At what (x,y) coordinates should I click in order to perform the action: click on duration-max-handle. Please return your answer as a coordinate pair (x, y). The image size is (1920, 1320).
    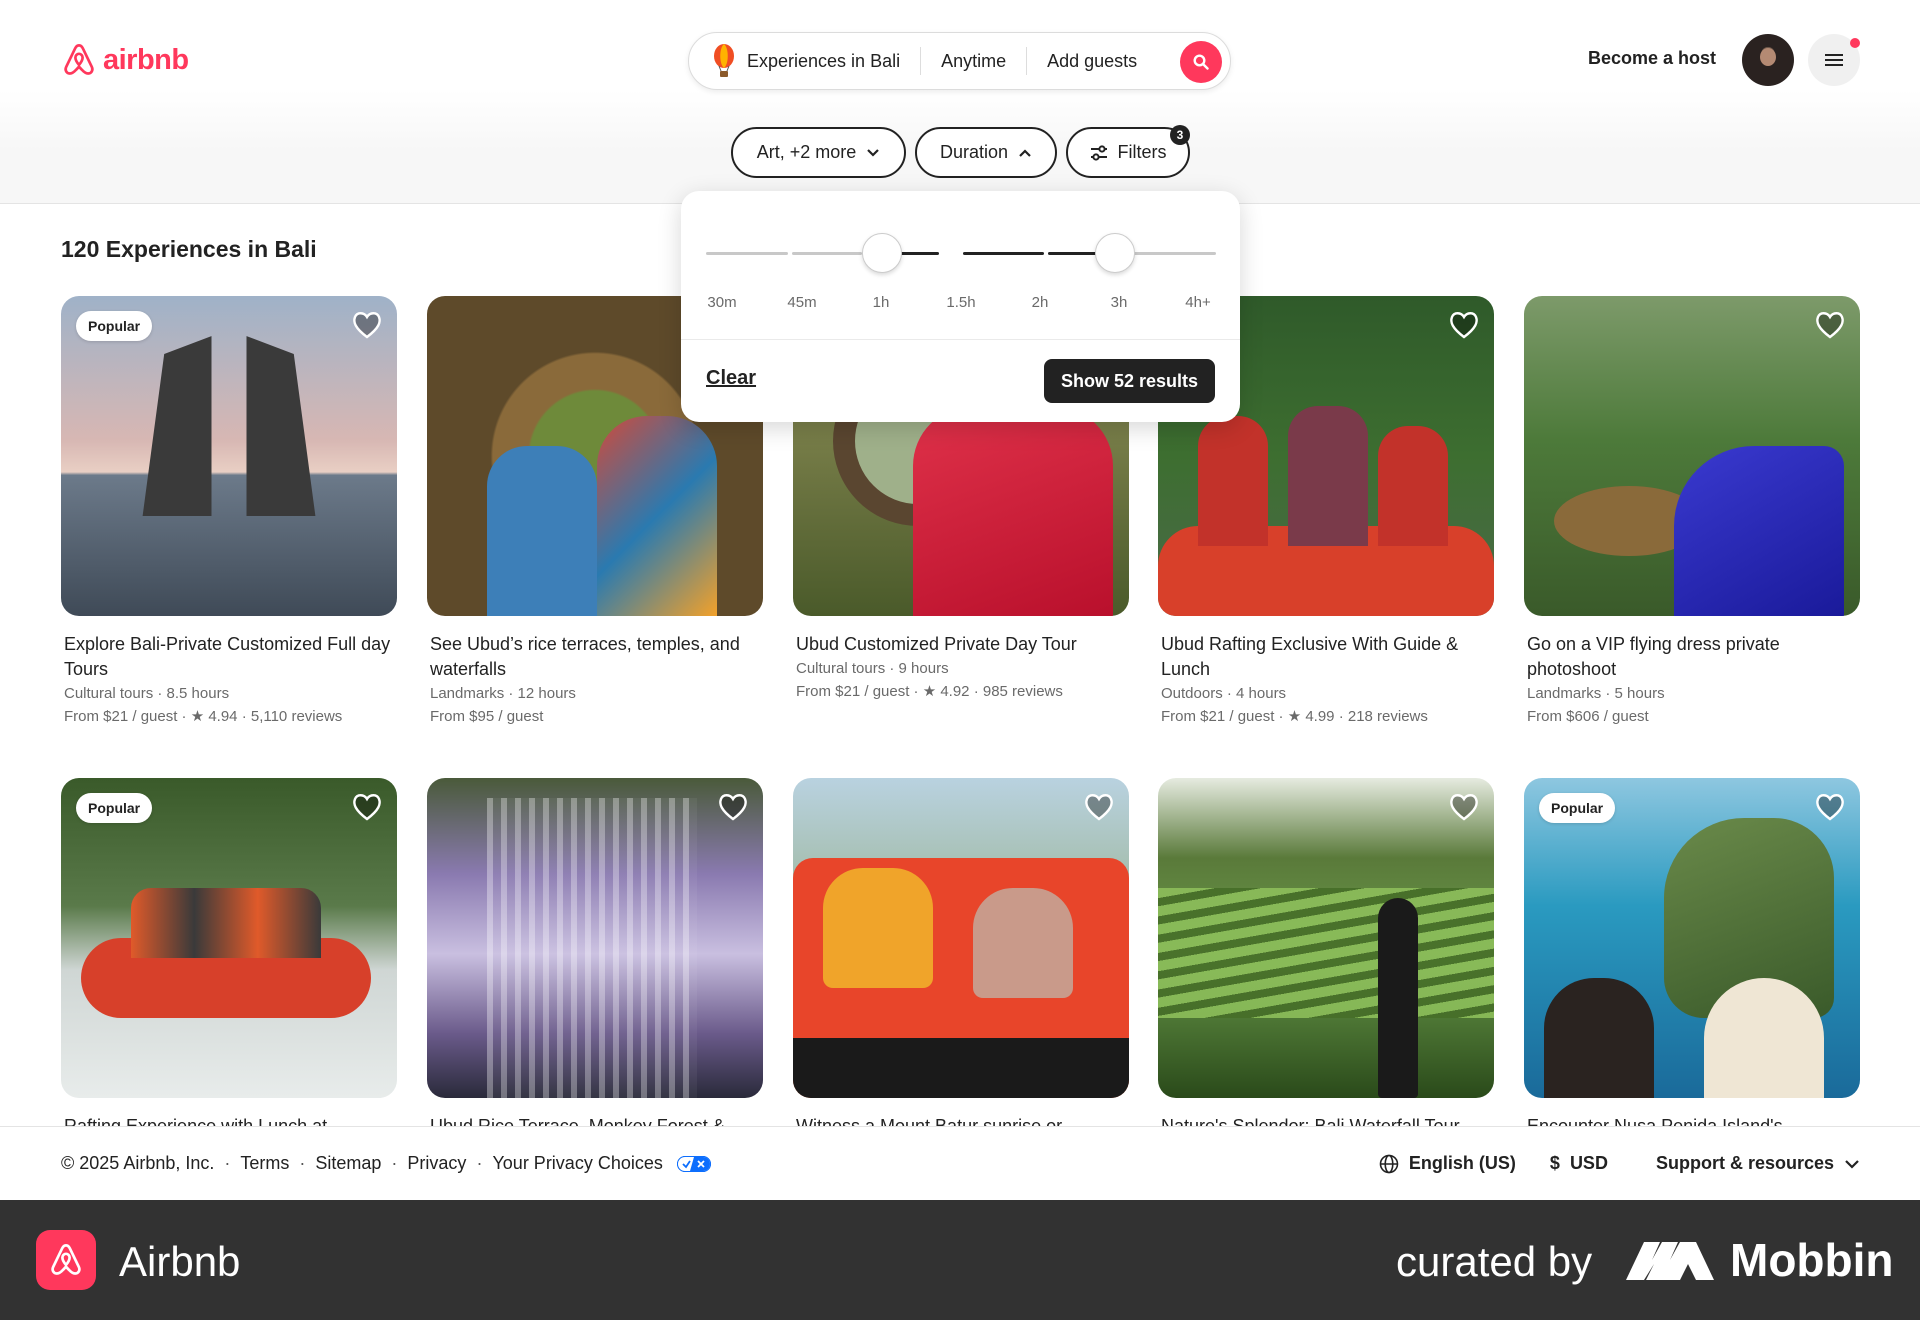
    Looking at the image, I should click on (1115, 253).